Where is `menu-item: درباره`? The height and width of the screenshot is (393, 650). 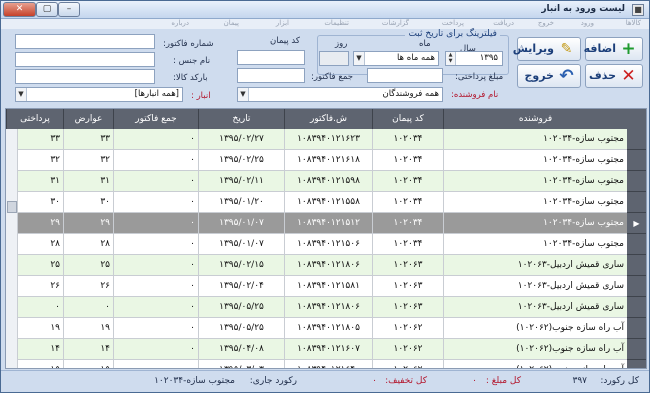 menu-item: درباره is located at coordinates (180, 23).